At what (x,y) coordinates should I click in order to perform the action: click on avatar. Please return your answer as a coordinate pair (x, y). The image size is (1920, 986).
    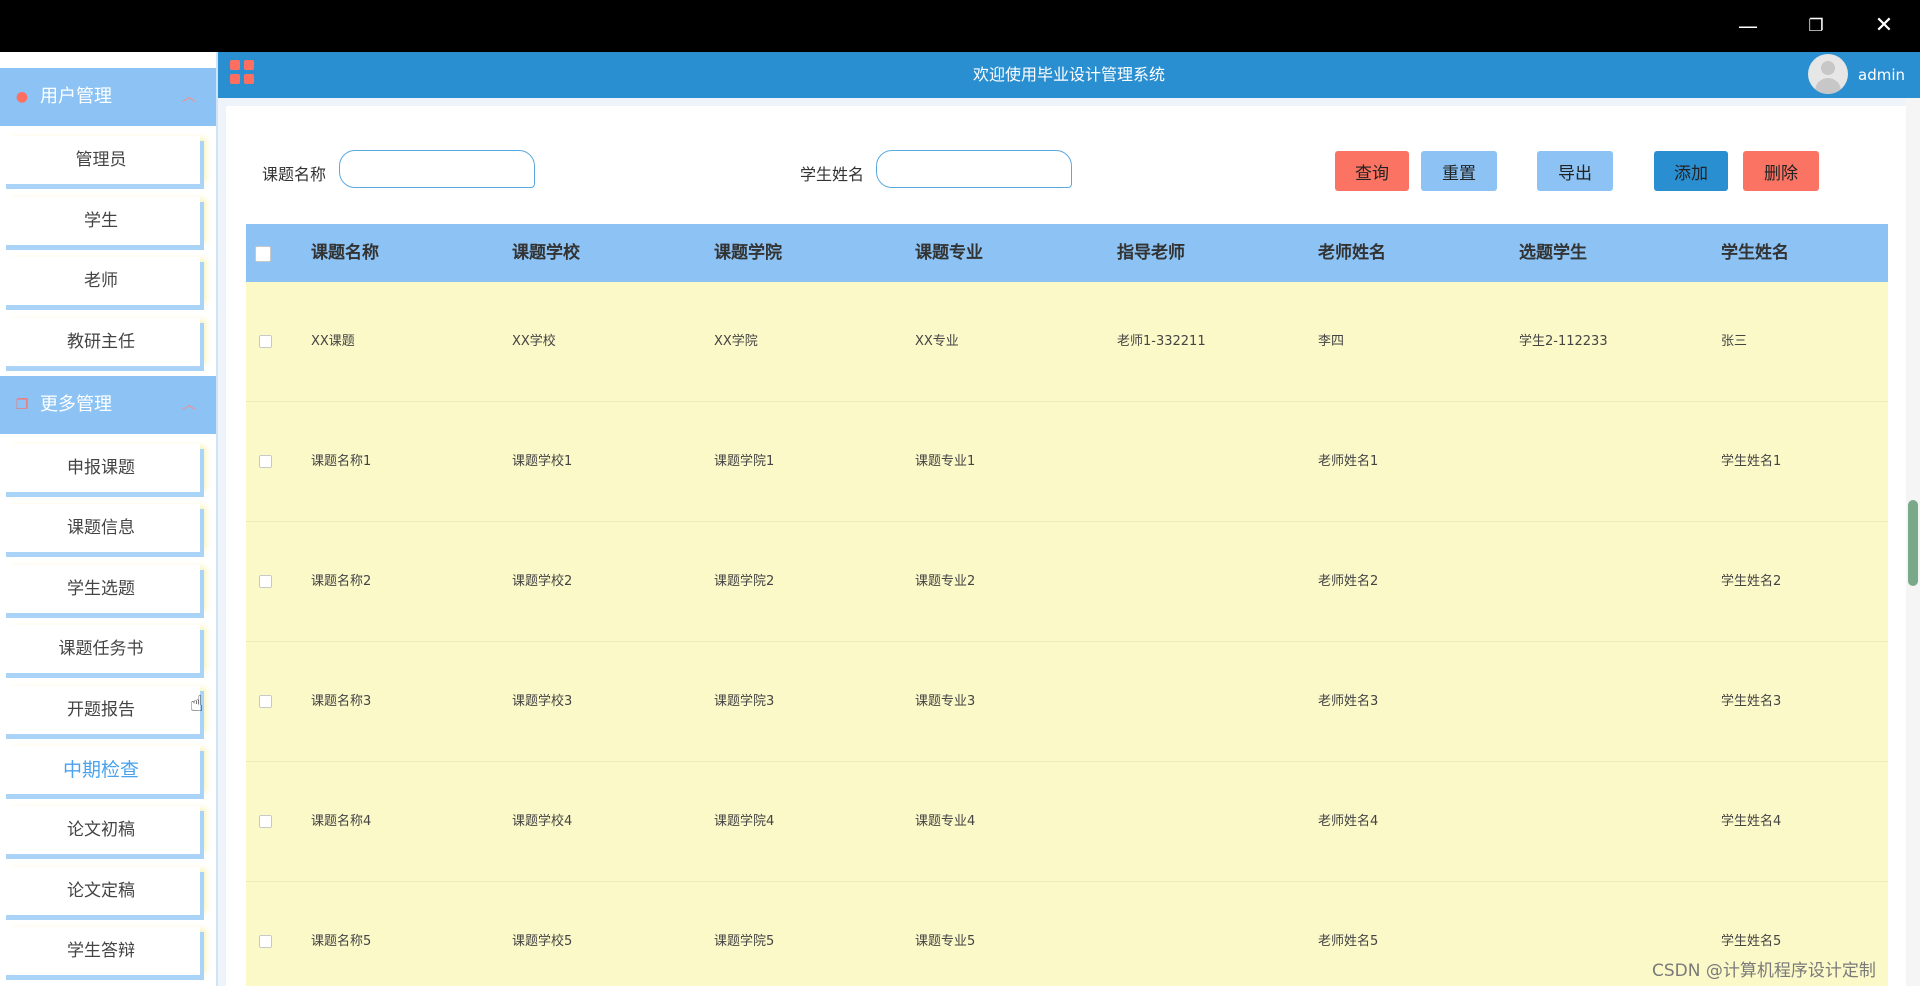
    Looking at the image, I should click on (1828, 74).